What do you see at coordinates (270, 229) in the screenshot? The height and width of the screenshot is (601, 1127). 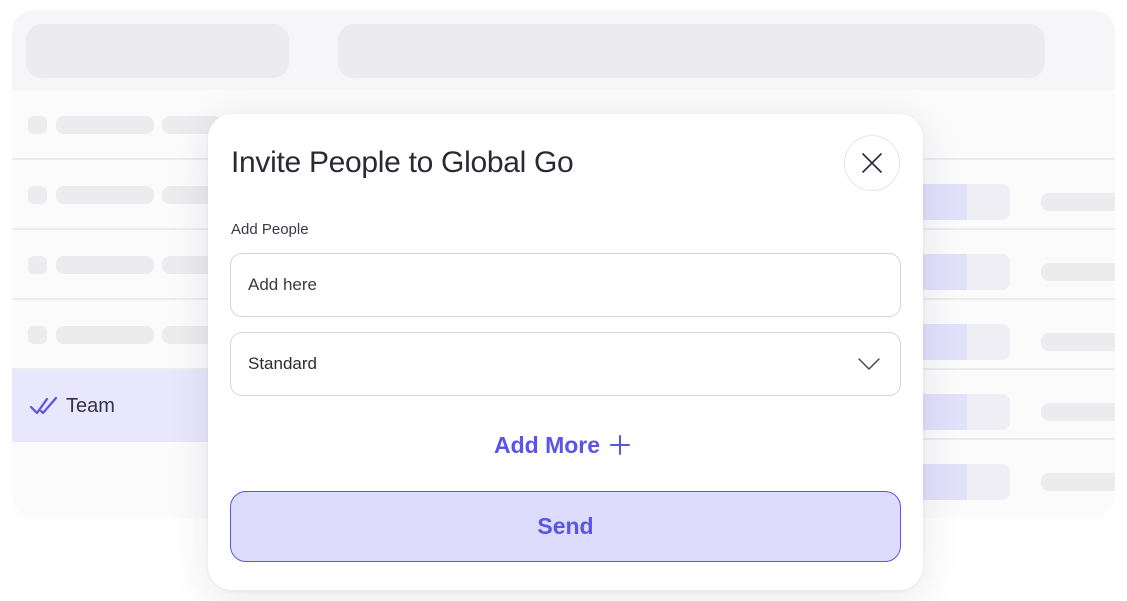 I see `add-people-label: Add People` at bounding box center [270, 229].